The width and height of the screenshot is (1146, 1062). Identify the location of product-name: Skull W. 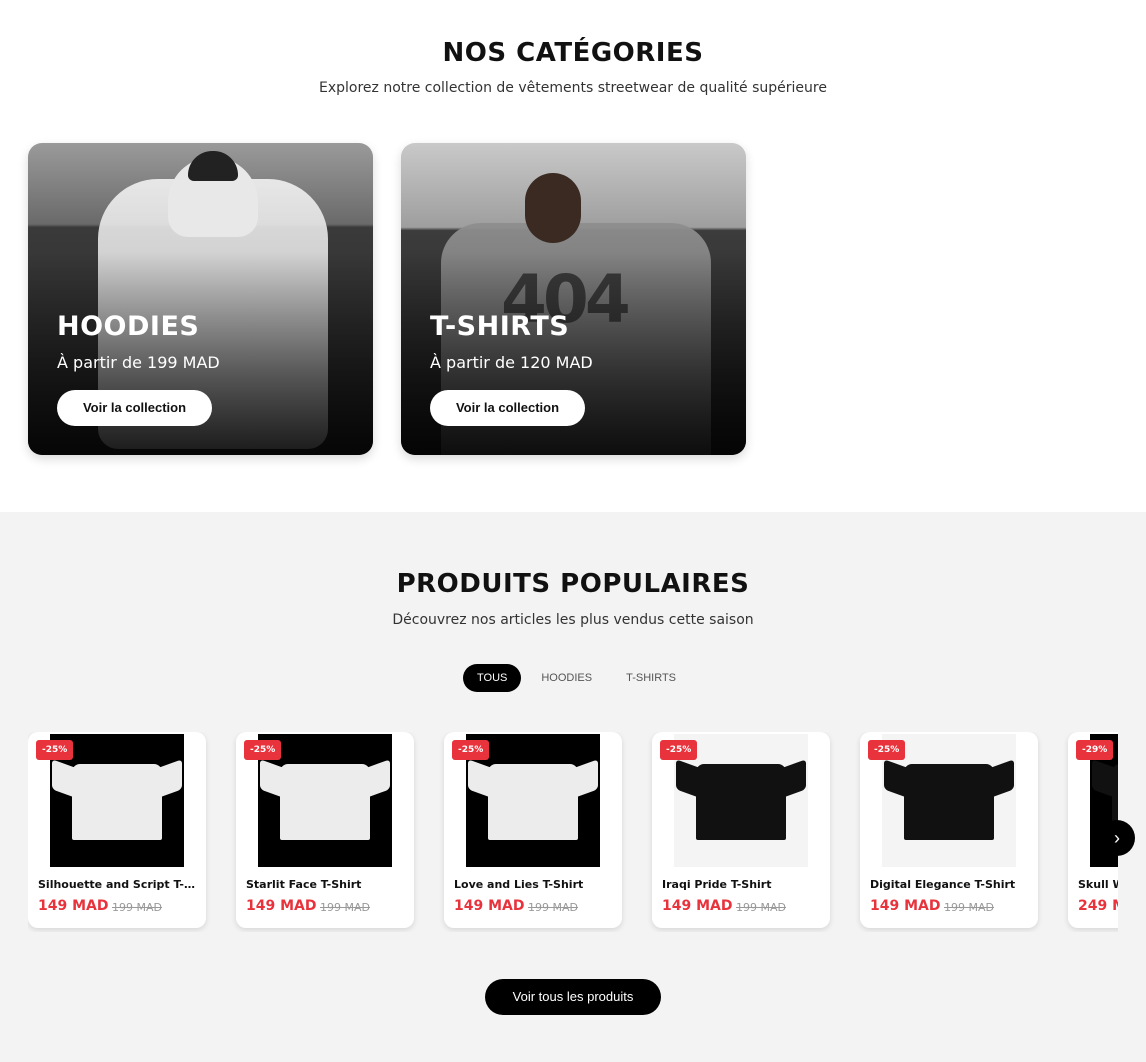
(1098, 884).